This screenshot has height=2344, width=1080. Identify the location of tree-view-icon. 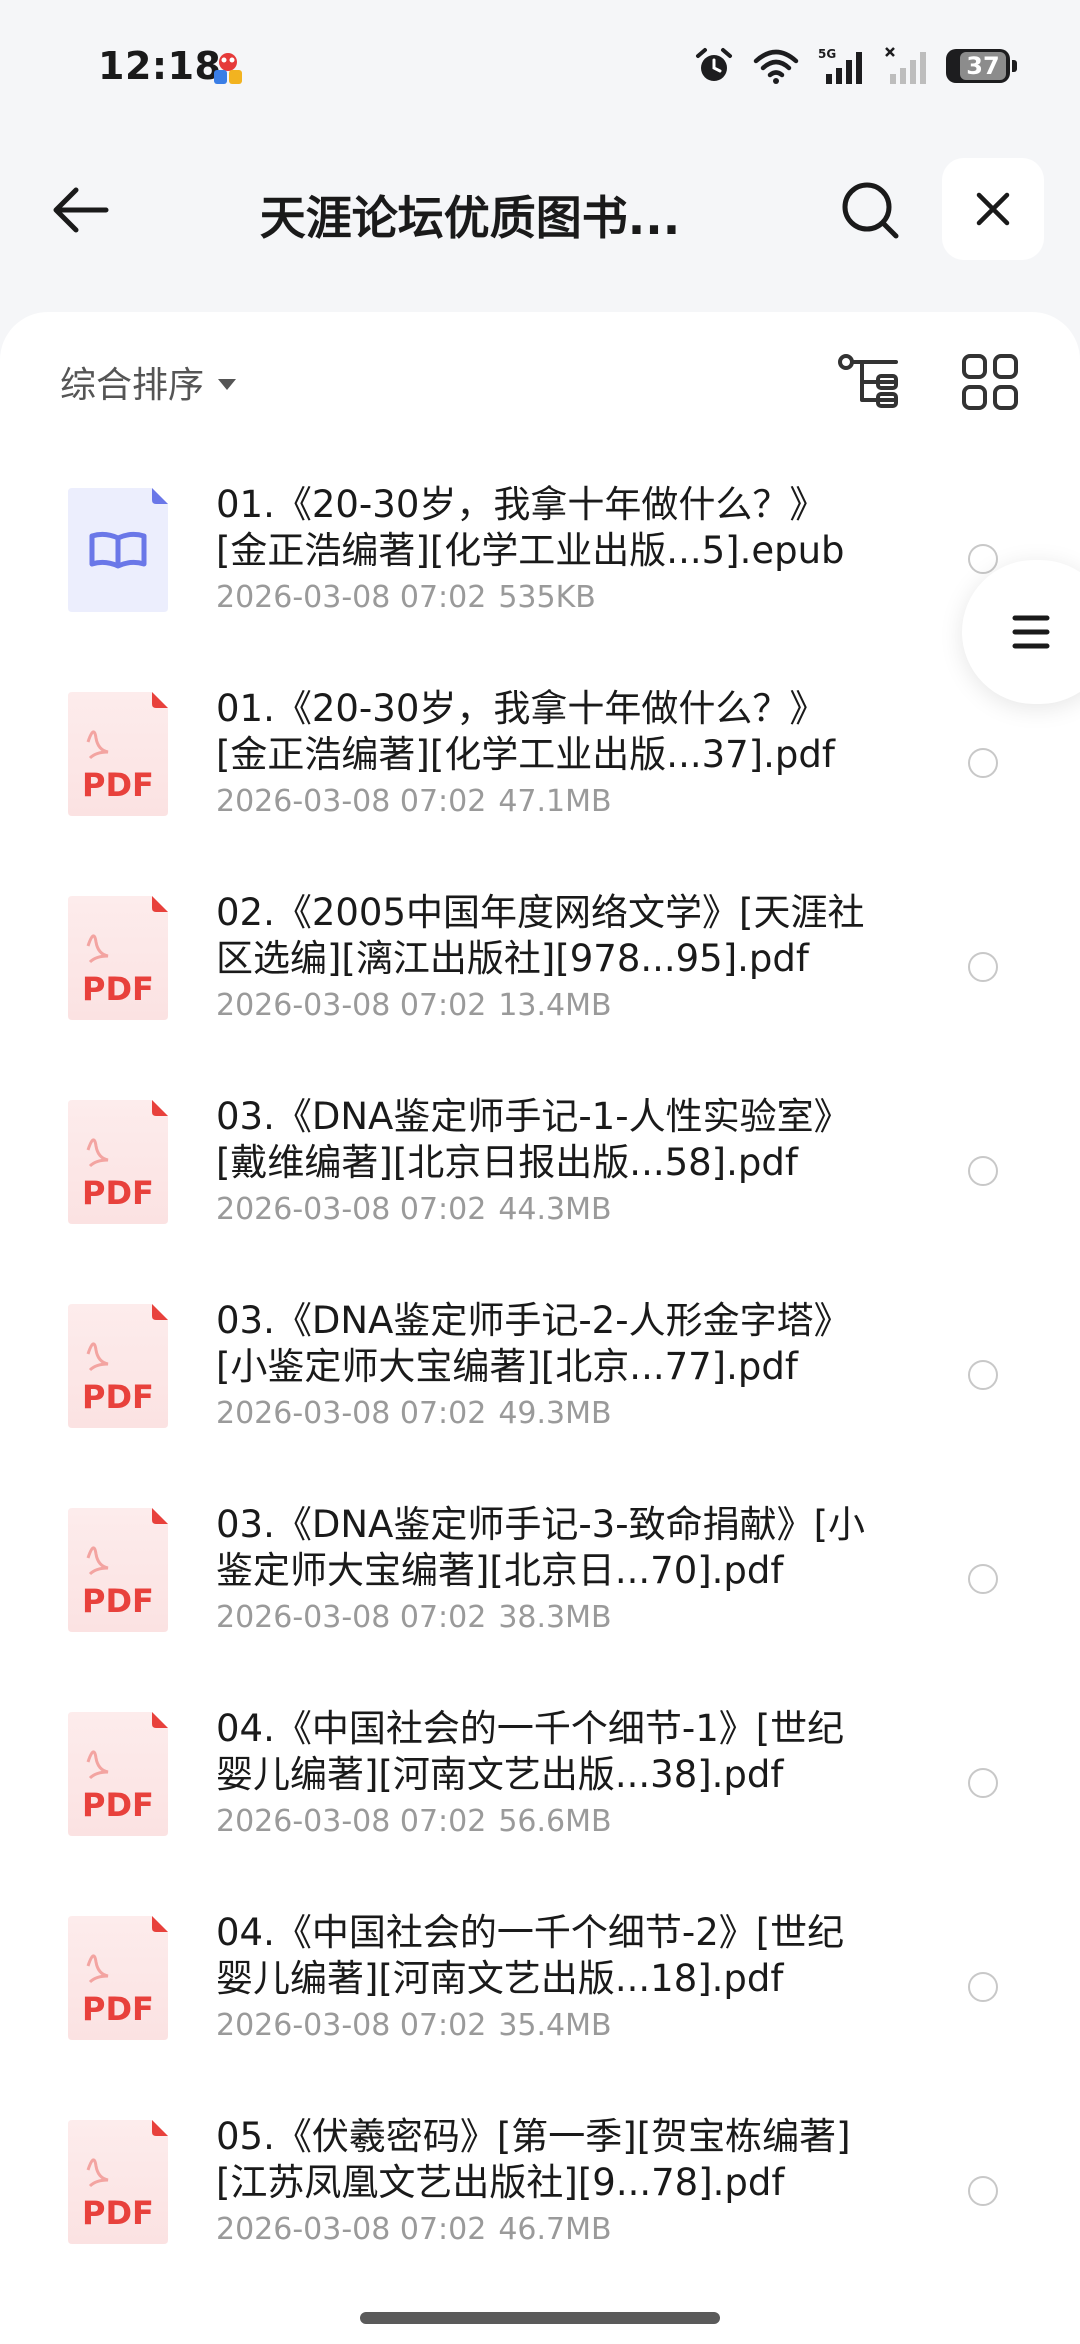
(870, 382).